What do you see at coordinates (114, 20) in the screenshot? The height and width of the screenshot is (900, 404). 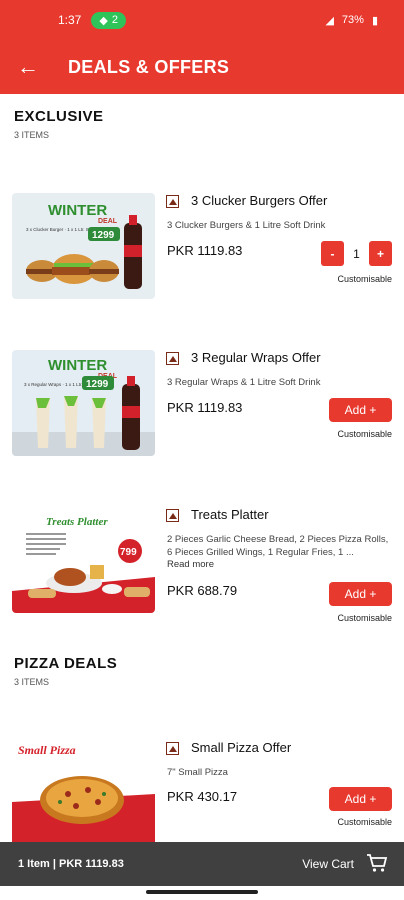 I see `hotspot-count: 2` at bounding box center [114, 20].